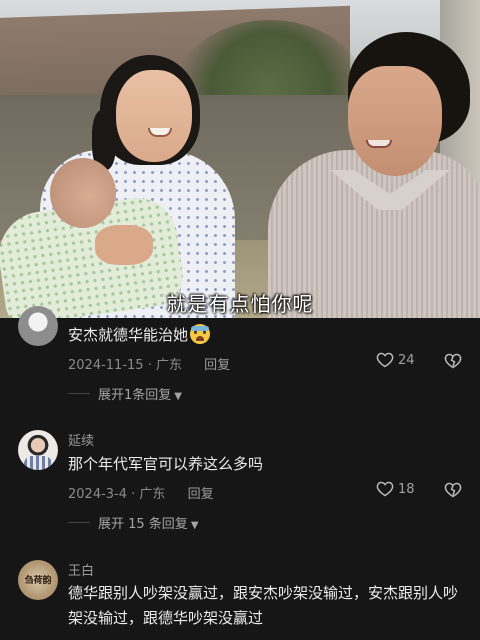  I want to click on cold-sweat-emoji-icon, so click(200, 334).